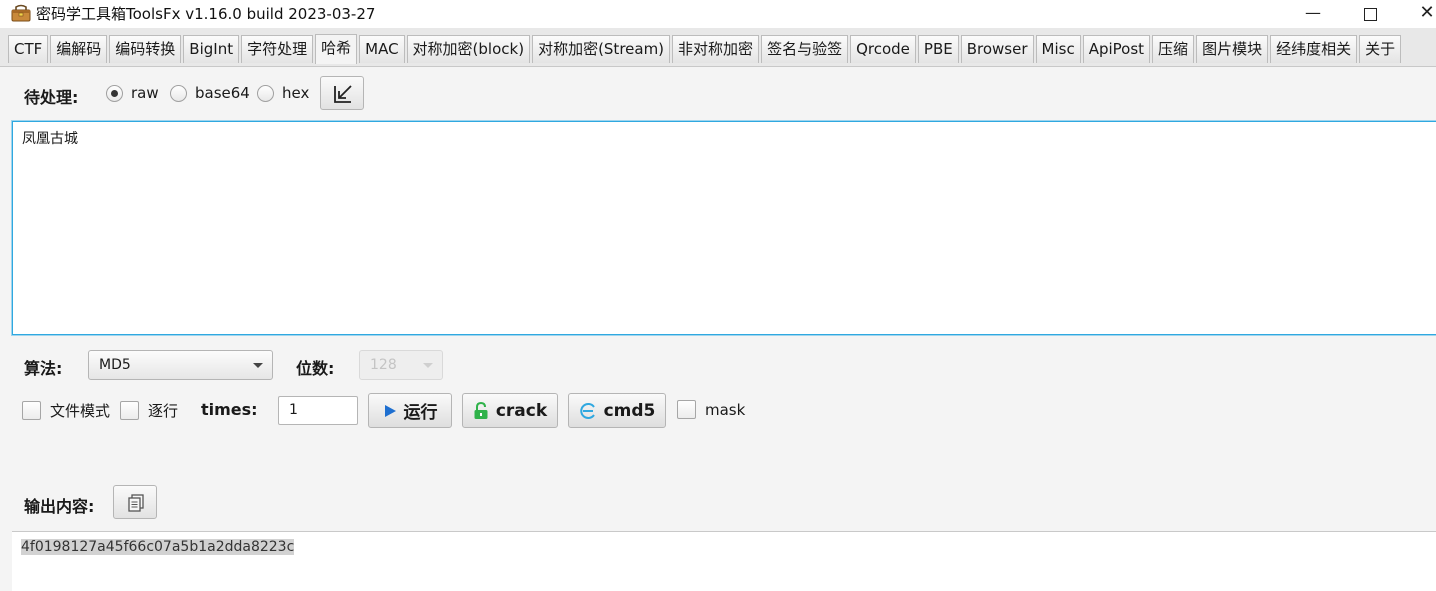 Image resolution: width=1436 pixels, height=591 pixels. What do you see at coordinates (883, 49) in the screenshot?
I see `tab-qrcode: Qrcode` at bounding box center [883, 49].